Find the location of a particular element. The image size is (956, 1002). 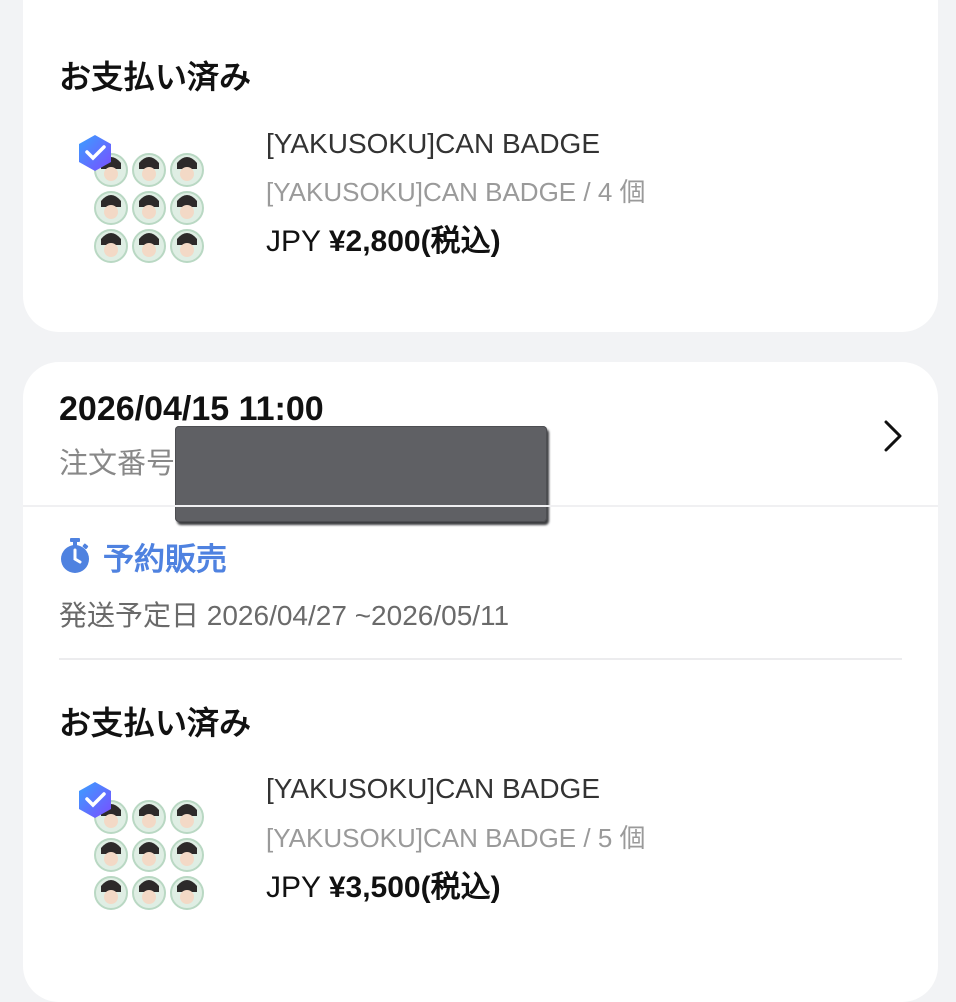

sale-type: 予約販売 is located at coordinates (143, 556).